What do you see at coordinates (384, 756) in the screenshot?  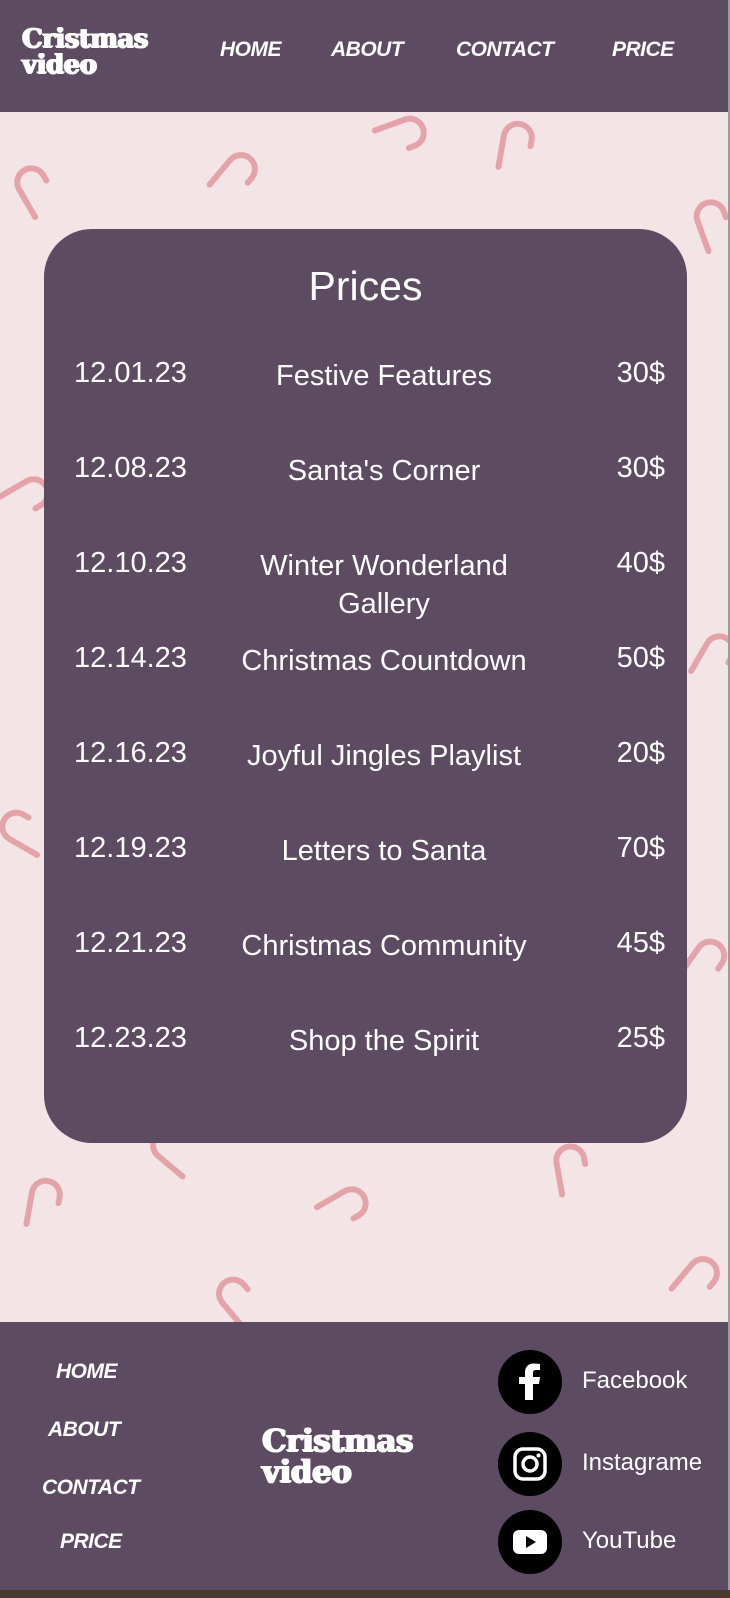 I see `row-name: Joyful Jingles Playlist` at bounding box center [384, 756].